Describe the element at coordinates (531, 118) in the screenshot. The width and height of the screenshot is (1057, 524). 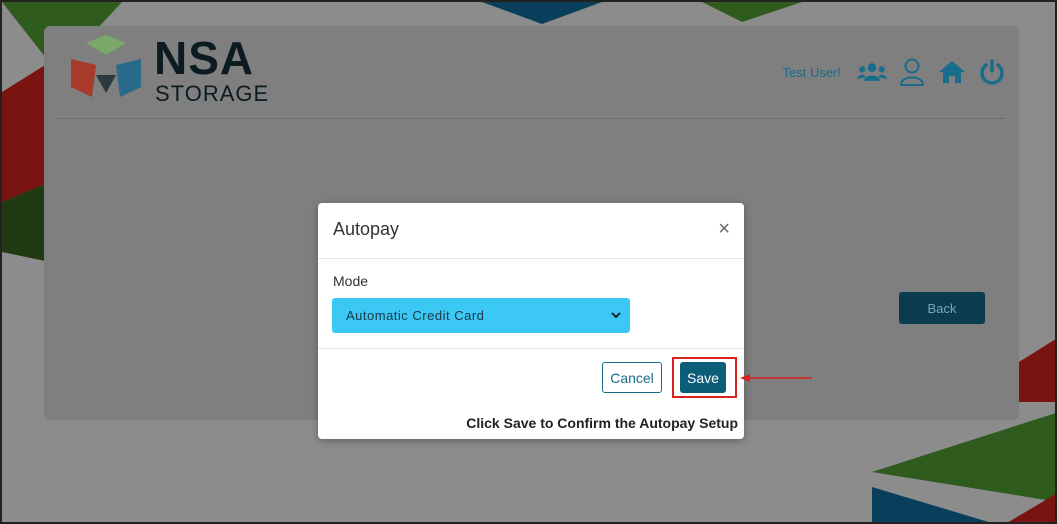
I see `header-divider` at that location.